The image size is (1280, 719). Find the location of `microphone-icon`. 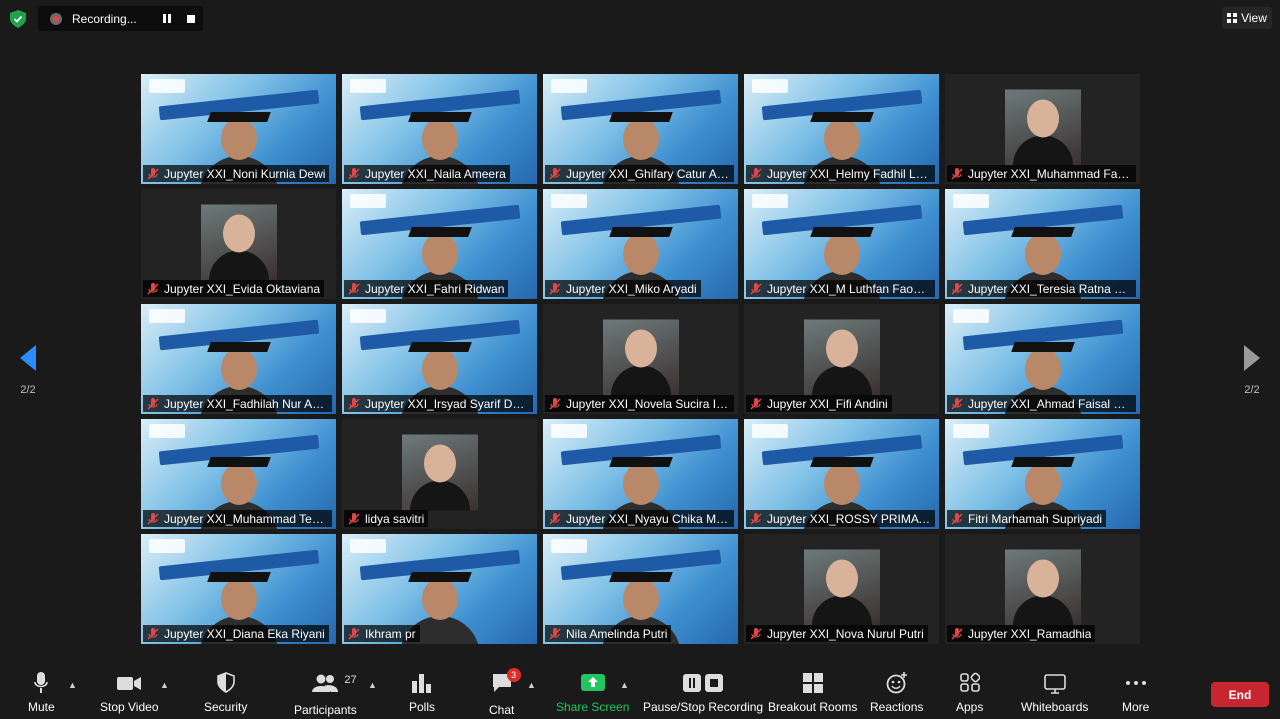

microphone-icon is located at coordinates (41, 682).